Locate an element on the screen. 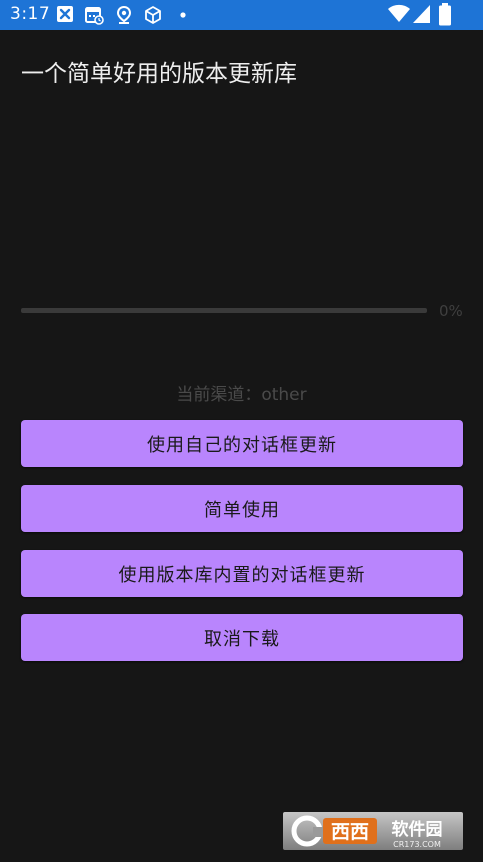 The width and height of the screenshot is (483, 862). simple-use-button: 简单使用 is located at coordinates (242, 508).